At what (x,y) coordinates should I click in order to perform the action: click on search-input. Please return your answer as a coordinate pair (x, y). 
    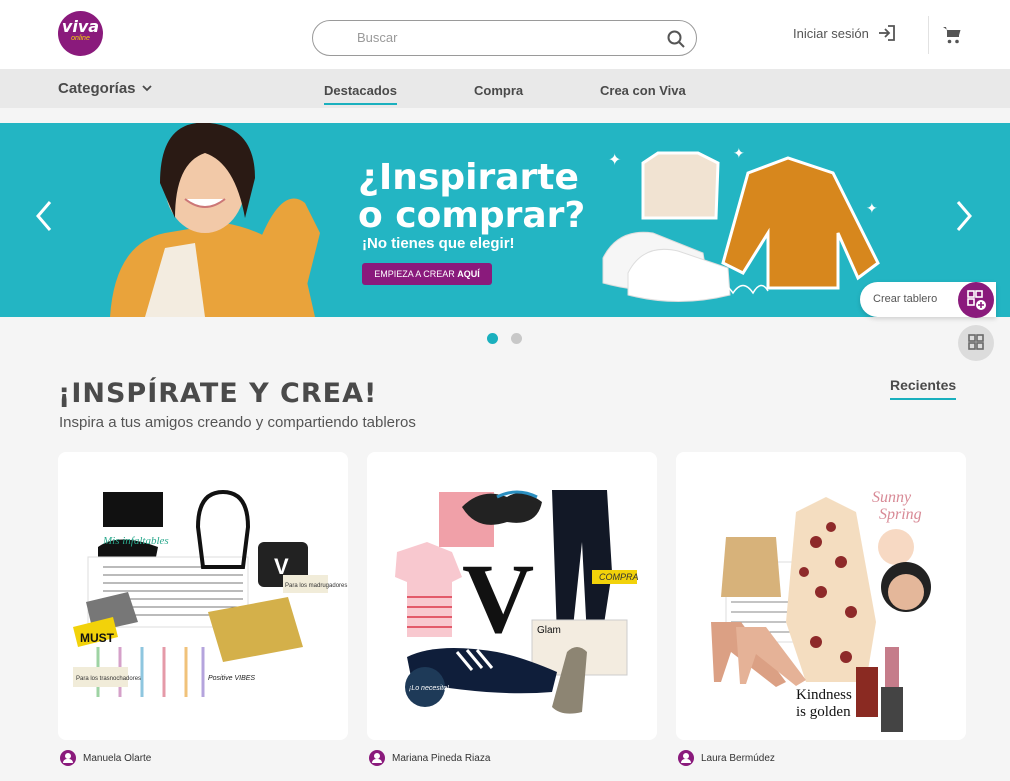
    Looking at the image, I should click on (507, 37).